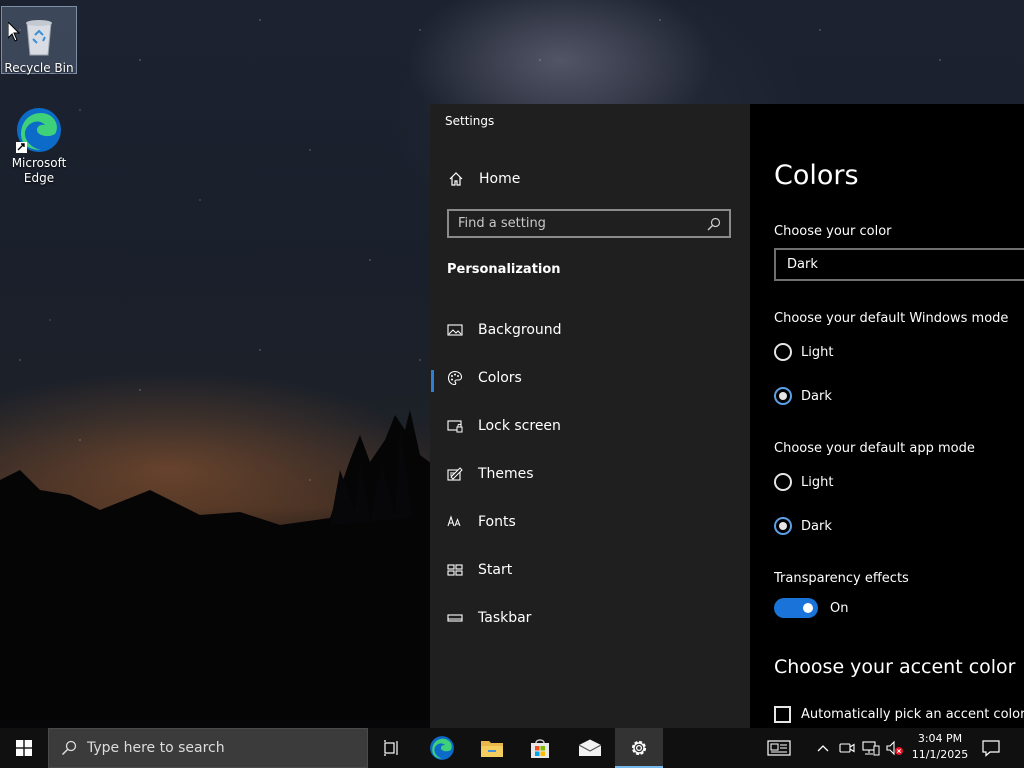 The image size is (1024, 768). I want to click on windows-mode-label: Choose your default Windows mode, so click(891, 318).